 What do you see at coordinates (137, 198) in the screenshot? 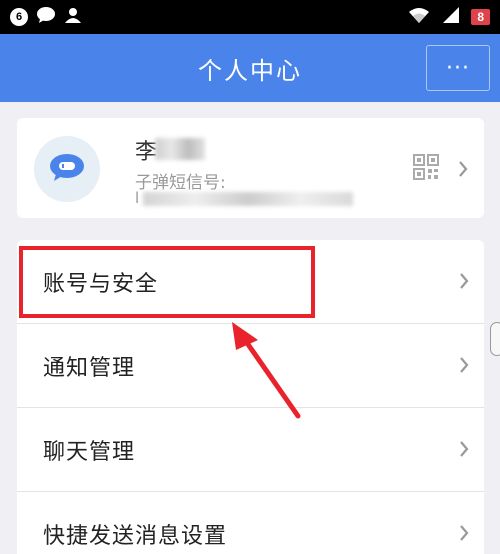
I see `profile-id-value: l` at bounding box center [137, 198].